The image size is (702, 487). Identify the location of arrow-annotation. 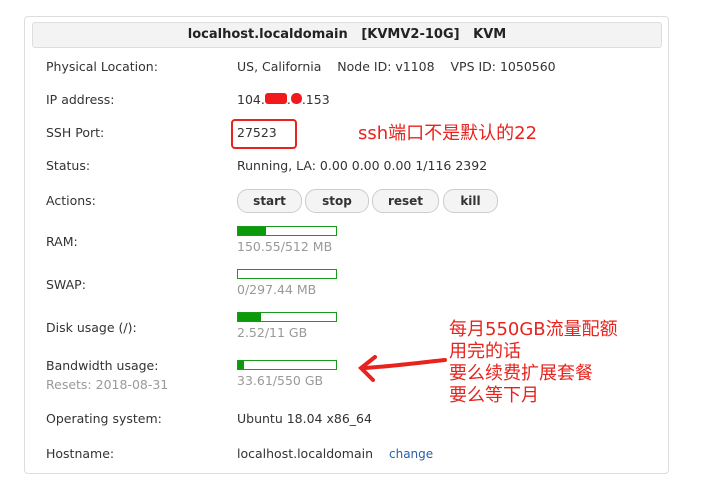
(402, 368).